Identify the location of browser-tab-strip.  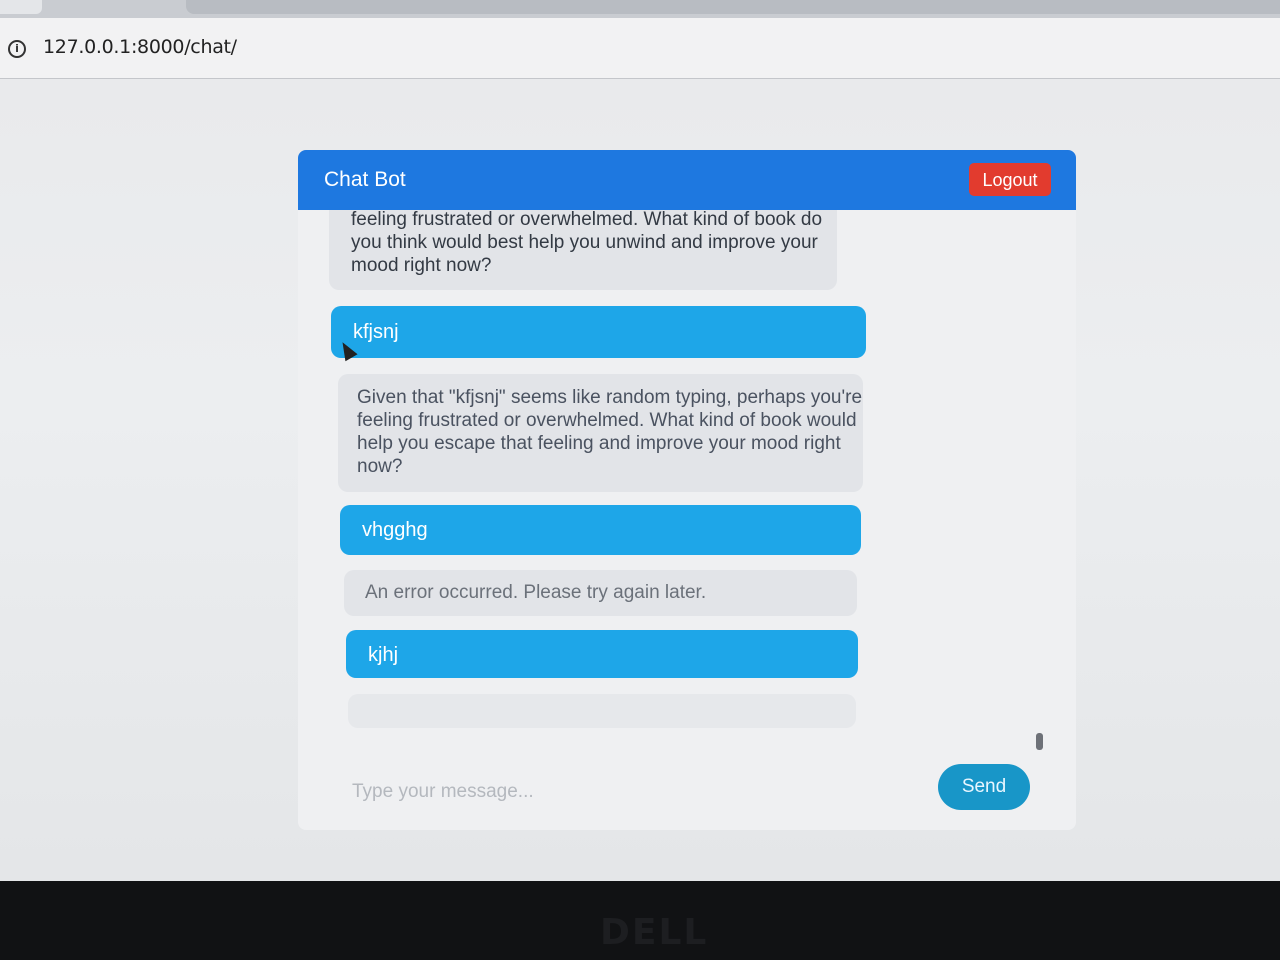
(640, 9).